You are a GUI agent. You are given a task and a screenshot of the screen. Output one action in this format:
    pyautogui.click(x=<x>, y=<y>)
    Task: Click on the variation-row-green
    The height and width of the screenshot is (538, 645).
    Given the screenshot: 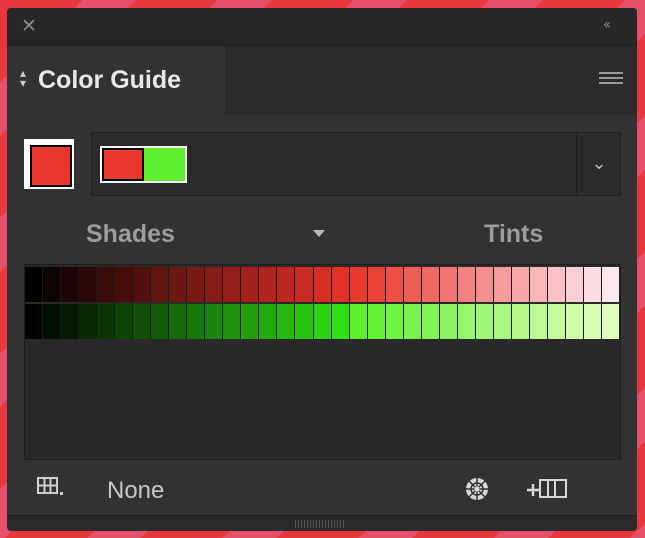 What is the action you would take?
    pyautogui.click(x=323, y=321)
    